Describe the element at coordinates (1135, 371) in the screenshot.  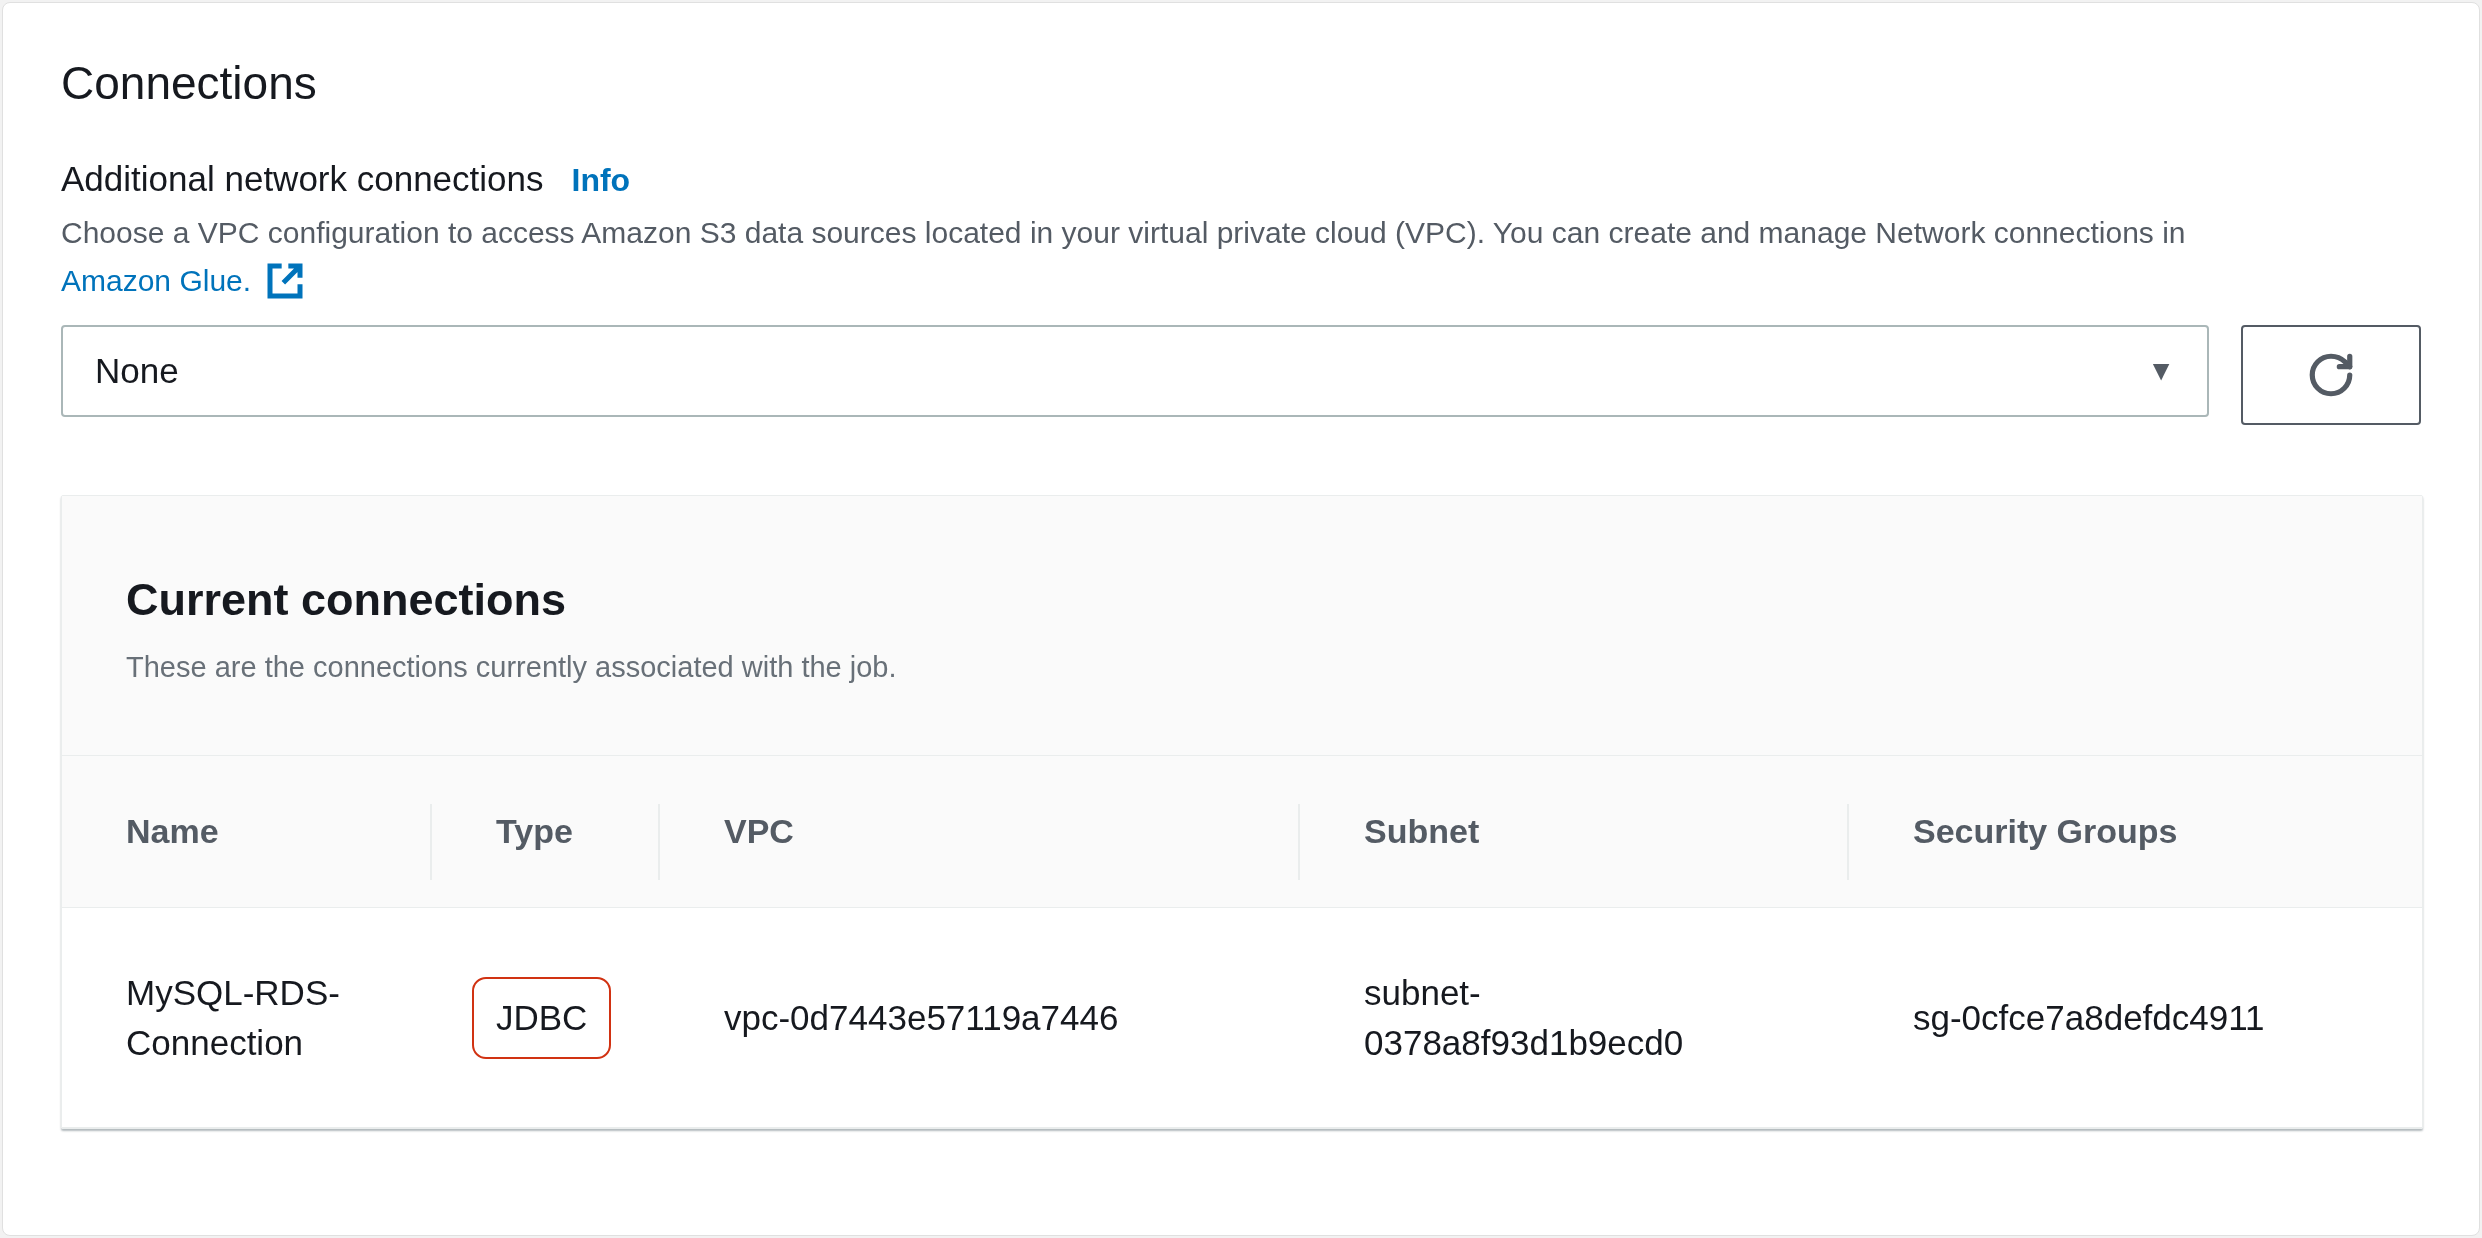
I see `connection-select: None ▼` at that location.